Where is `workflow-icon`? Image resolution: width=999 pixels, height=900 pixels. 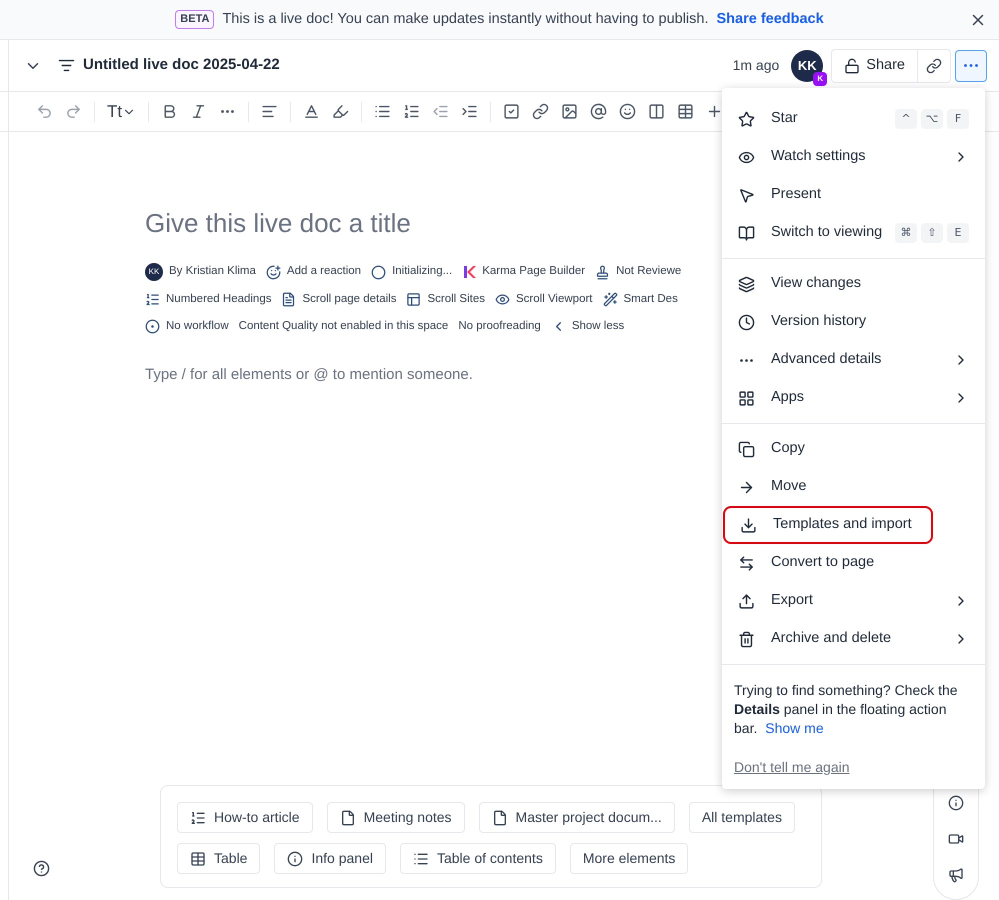 workflow-icon is located at coordinates (152, 326).